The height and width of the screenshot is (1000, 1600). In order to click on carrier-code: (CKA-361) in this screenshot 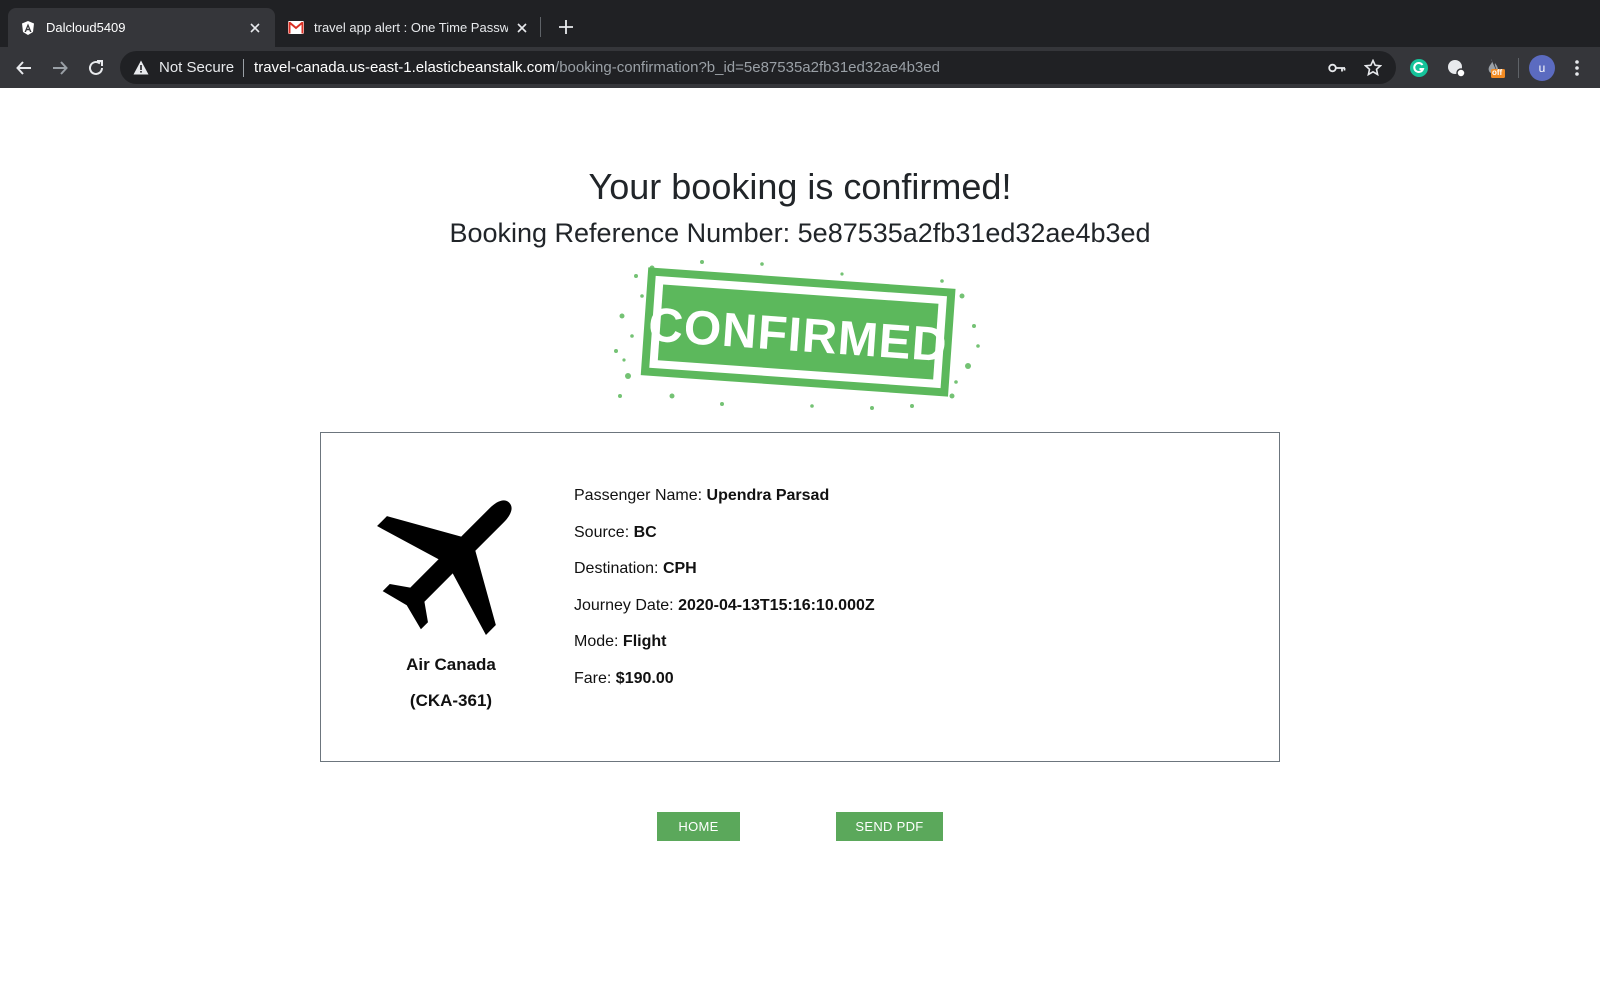, I will do `click(451, 700)`.